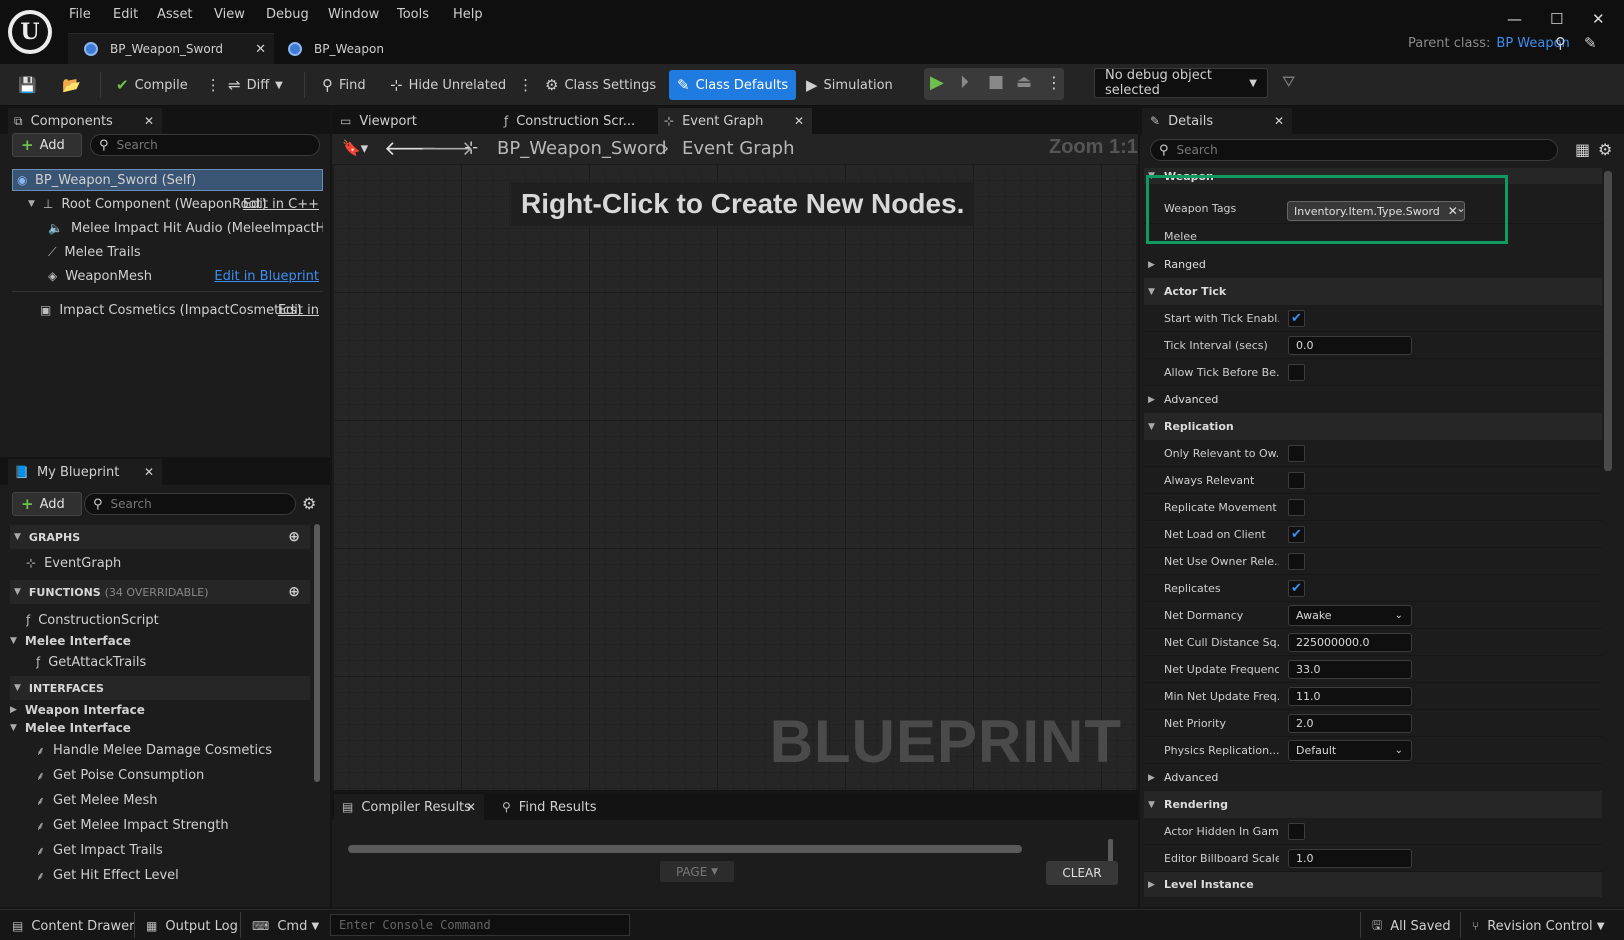 This screenshot has width=1624, height=940. What do you see at coordinates (1350, 858) in the screenshot?
I see `billboard-scale-input: 1.0` at bounding box center [1350, 858].